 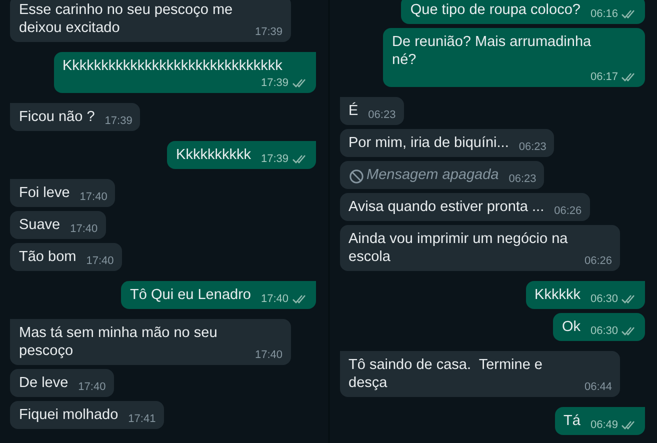 What do you see at coordinates (572, 421) in the screenshot?
I see `message-text: Tá` at bounding box center [572, 421].